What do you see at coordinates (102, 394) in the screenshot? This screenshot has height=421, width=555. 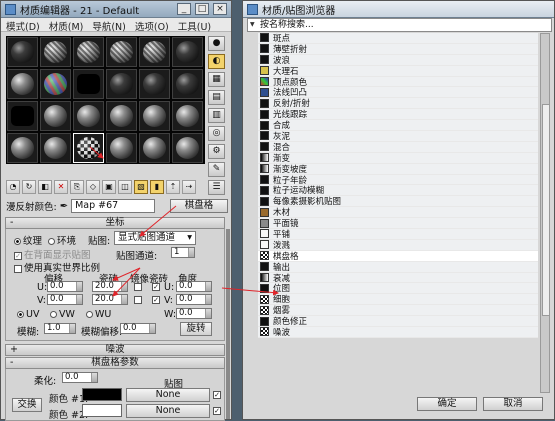 I see `color1-swatch` at bounding box center [102, 394].